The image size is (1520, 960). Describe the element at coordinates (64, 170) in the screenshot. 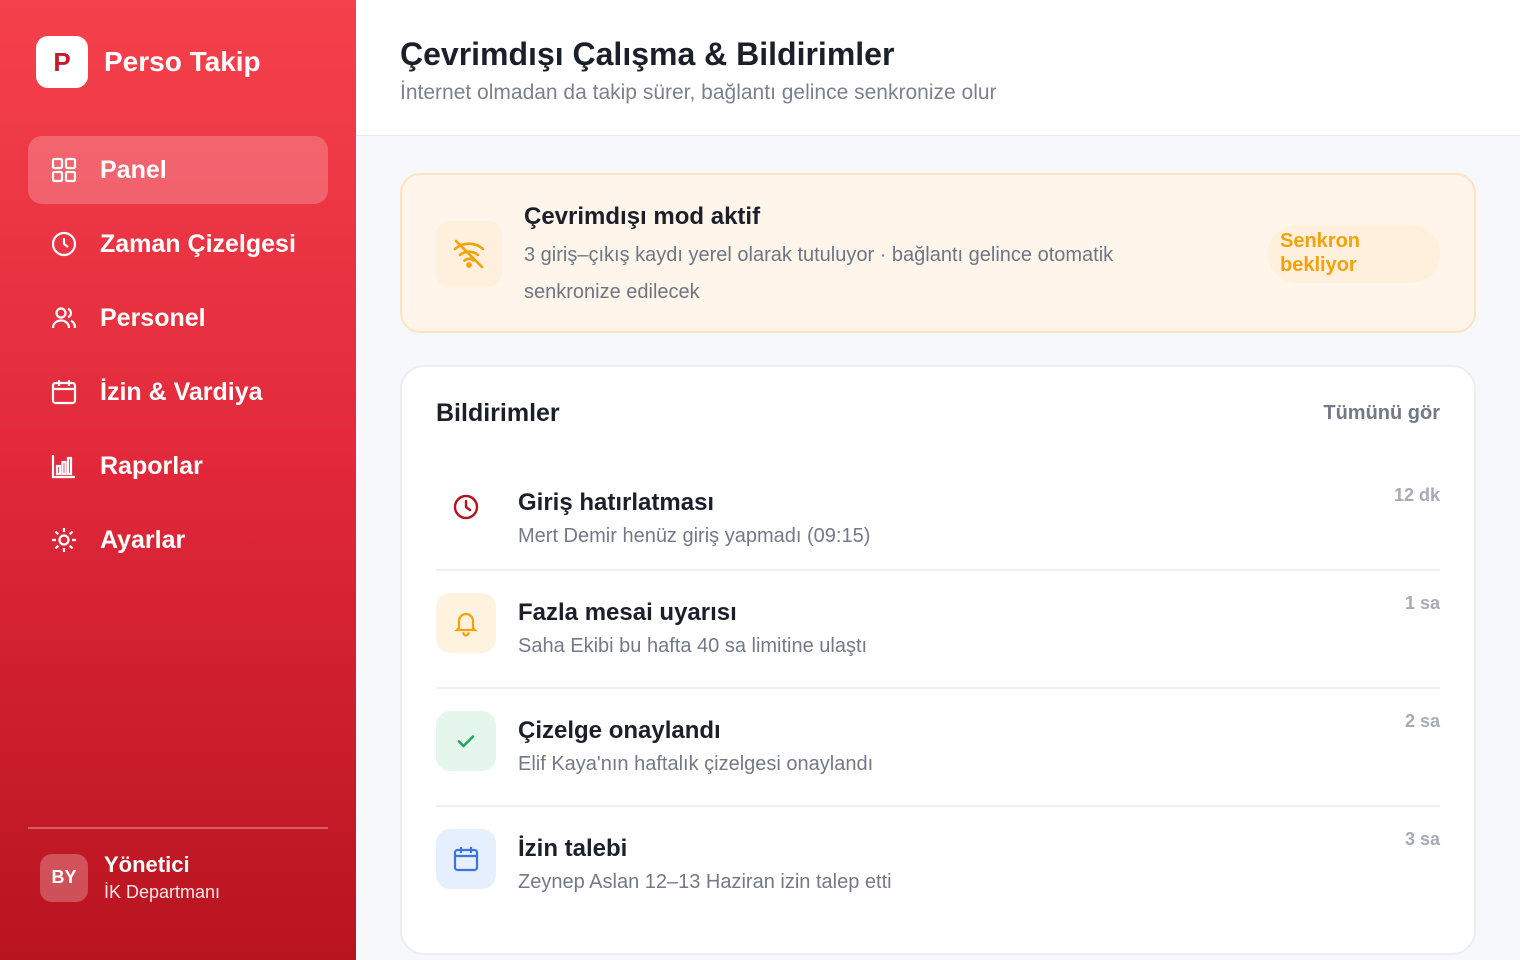

I see `grid-icon` at that location.